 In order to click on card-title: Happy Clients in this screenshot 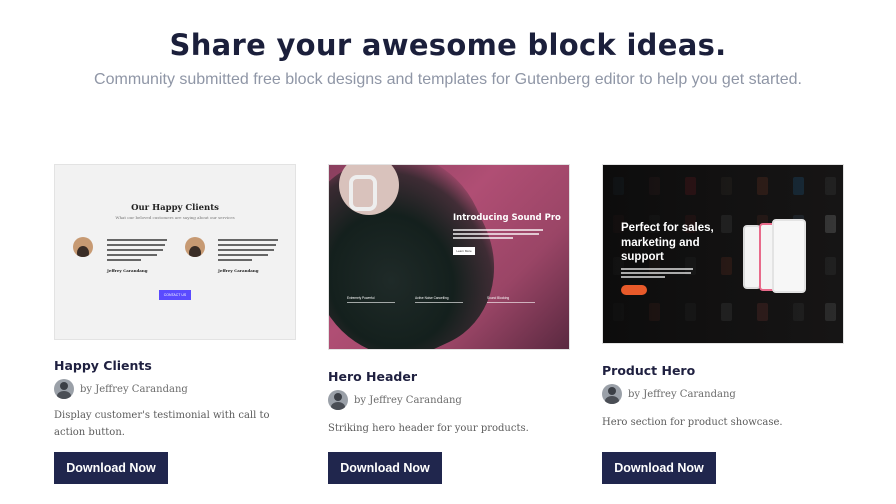, I will do `click(176, 365)`.